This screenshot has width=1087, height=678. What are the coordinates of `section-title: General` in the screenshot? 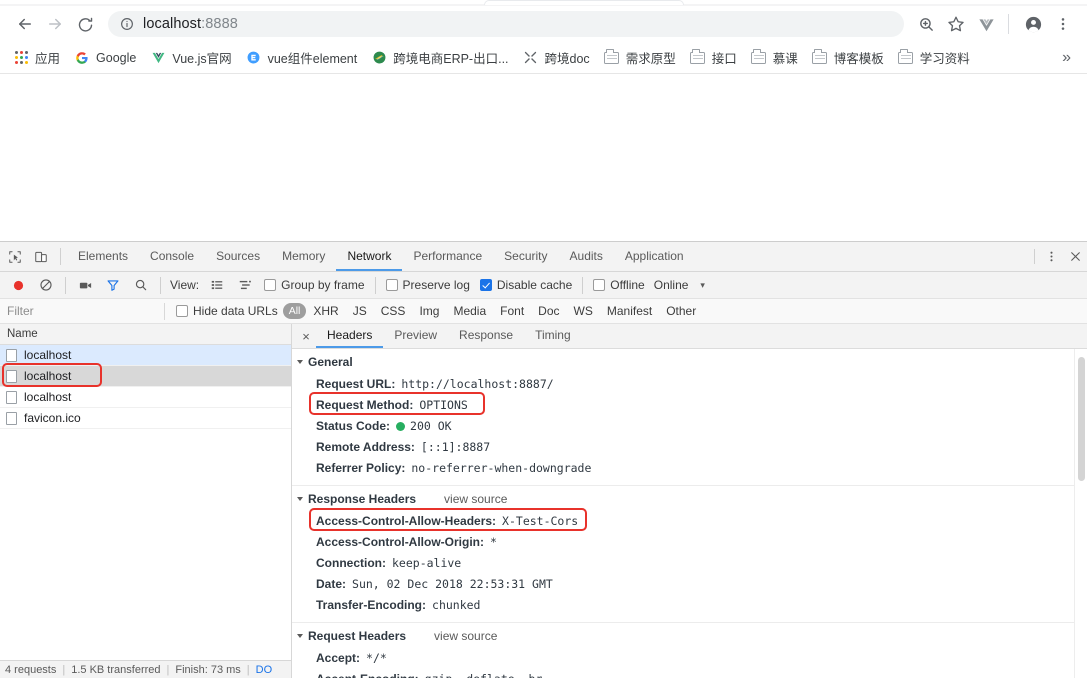 It's located at (689, 362).